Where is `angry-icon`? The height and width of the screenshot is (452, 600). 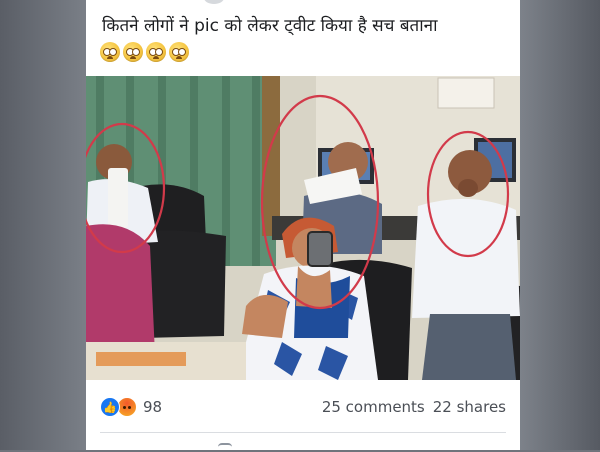
angry-icon is located at coordinates (127, 407).